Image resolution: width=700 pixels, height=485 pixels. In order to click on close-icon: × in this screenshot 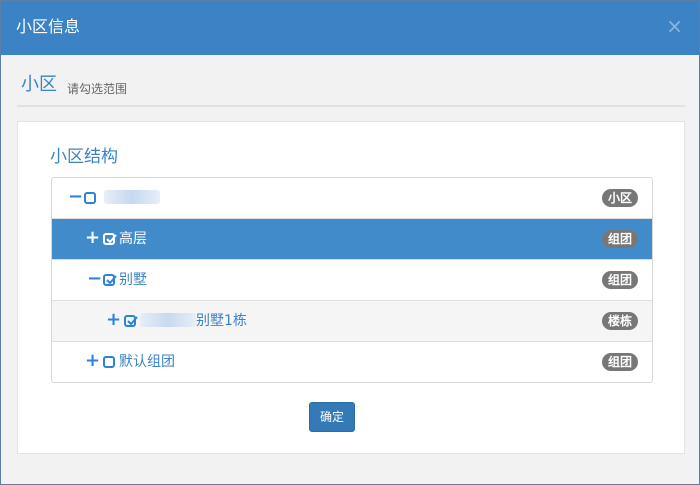, I will do `click(674, 26)`.